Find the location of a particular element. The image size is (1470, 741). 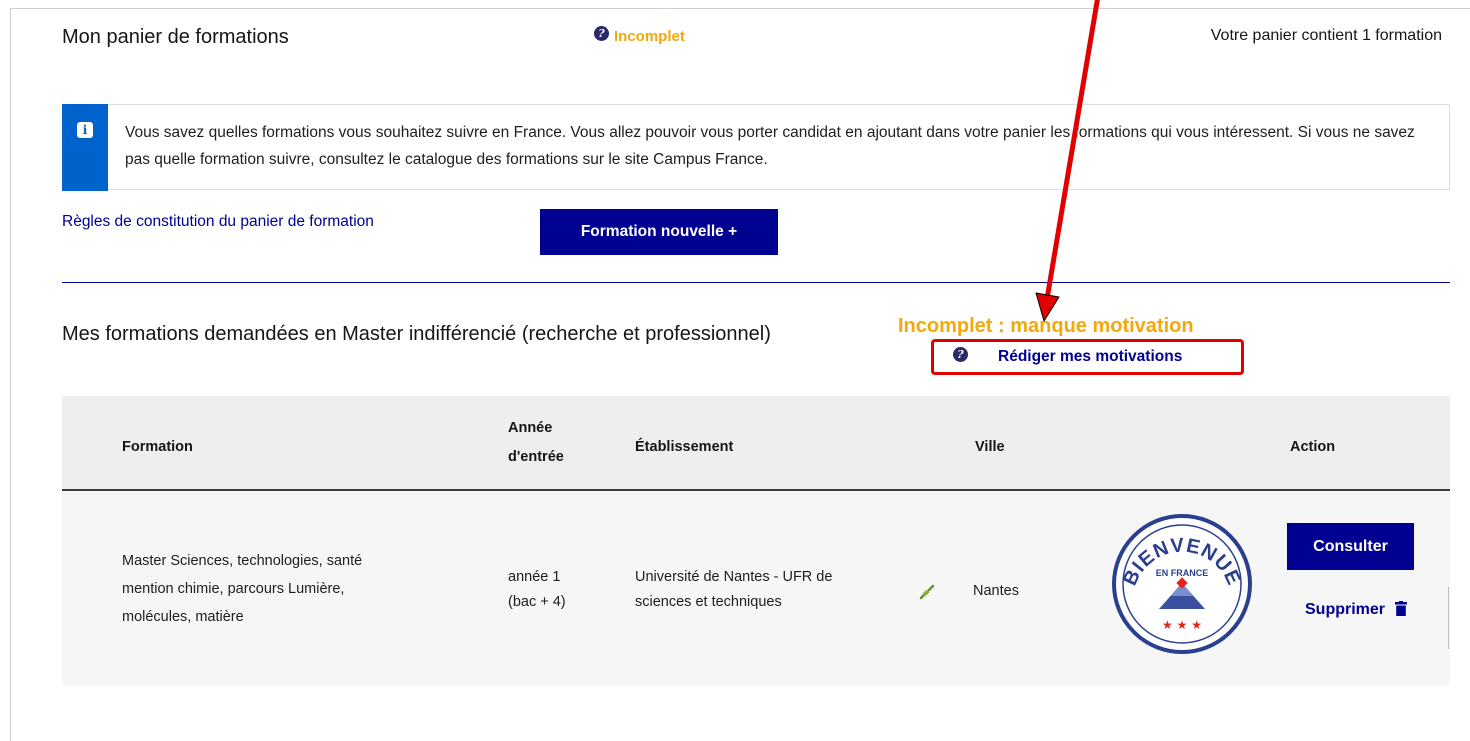

delete-link: Supprimer is located at coordinates (1356, 610).